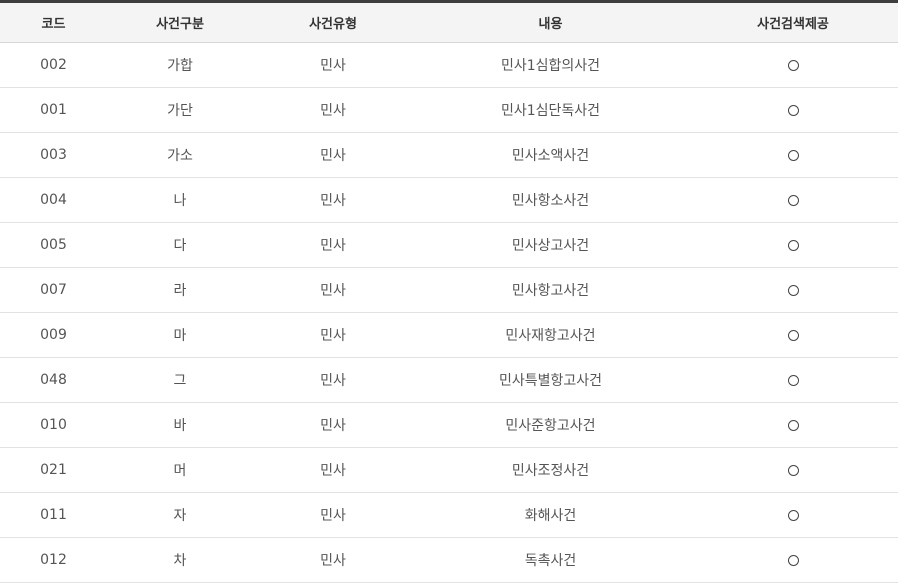 This screenshot has height=585, width=898. I want to click on table-row: 002 가합 민사 민사1심합의사건, so click(449, 65).